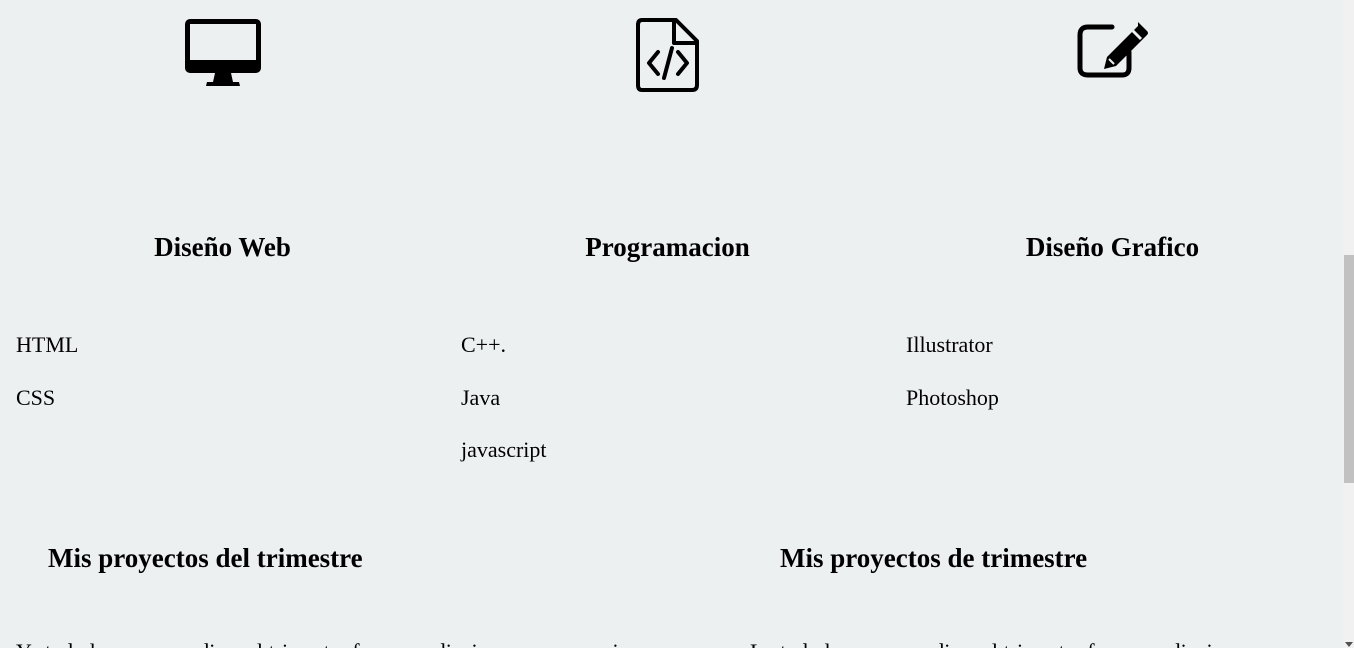  I want to click on list-item: Illustrator, so click(949, 344).